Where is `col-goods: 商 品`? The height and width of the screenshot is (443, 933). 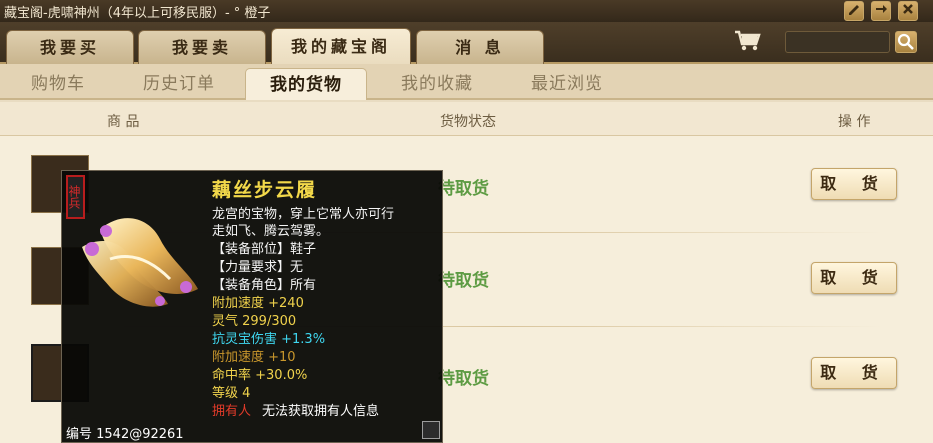
col-goods: 商 品 is located at coordinates (123, 122).